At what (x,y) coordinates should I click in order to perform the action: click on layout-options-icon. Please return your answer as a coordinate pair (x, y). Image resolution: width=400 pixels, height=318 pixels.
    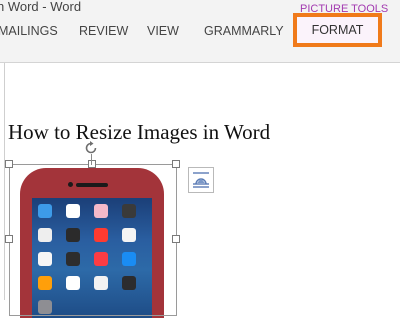
    Looking at the image, I should click on (201, 180).